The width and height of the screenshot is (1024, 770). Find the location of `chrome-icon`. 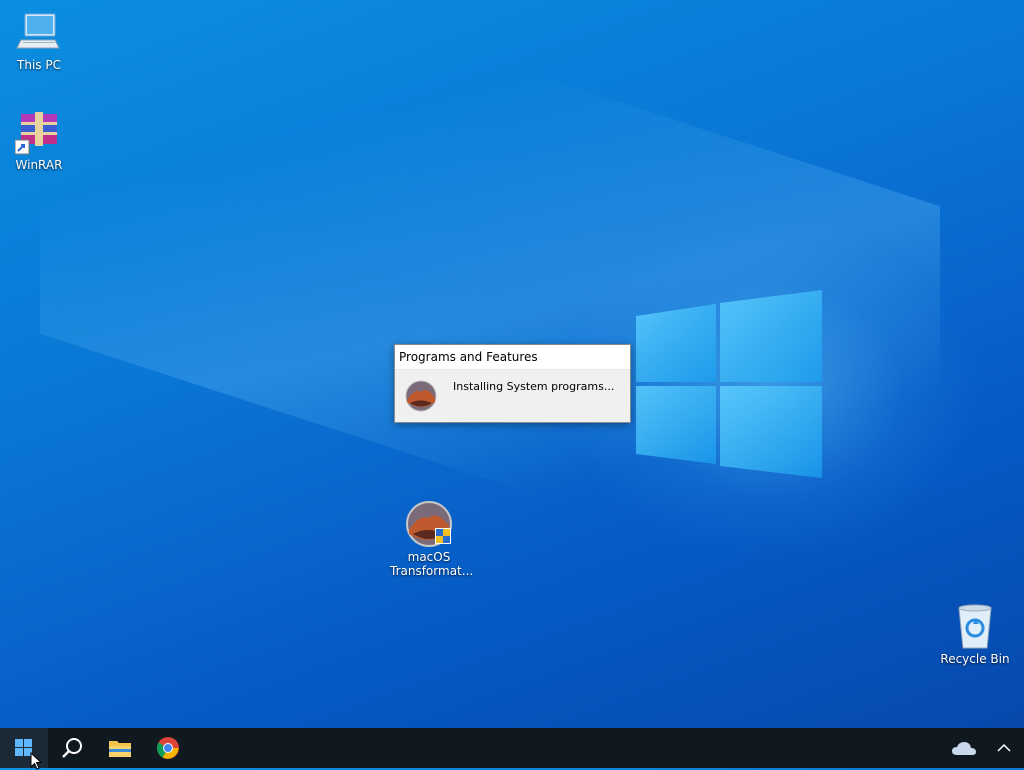

chrome-icon is located at coordinates (167, 748).